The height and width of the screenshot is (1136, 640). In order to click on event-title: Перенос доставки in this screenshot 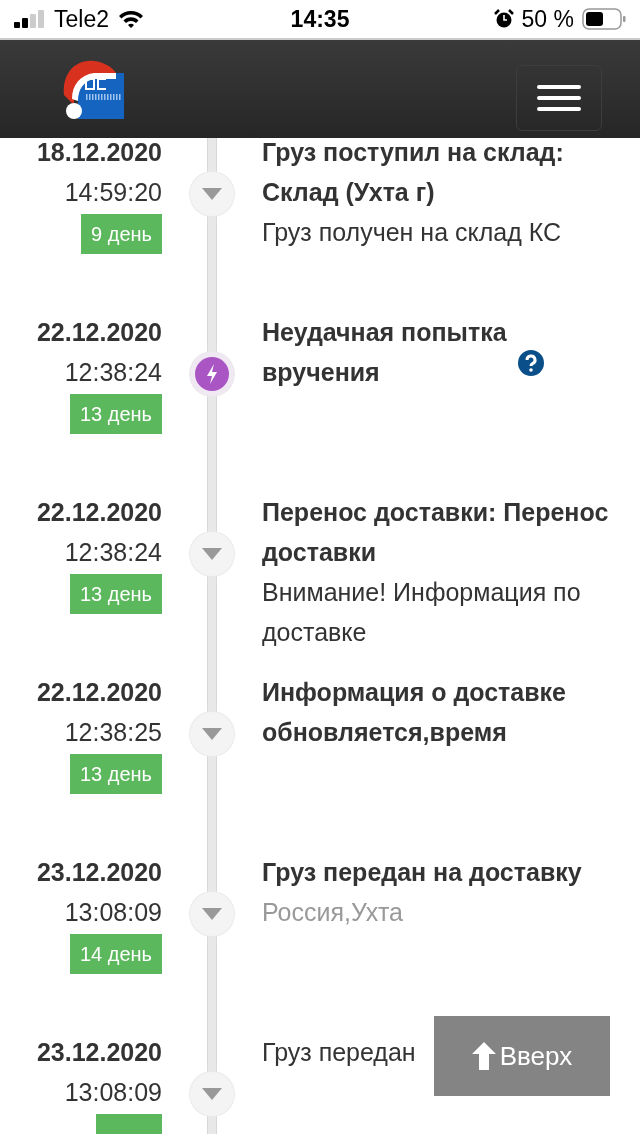, I will do `click(435, 532)`.